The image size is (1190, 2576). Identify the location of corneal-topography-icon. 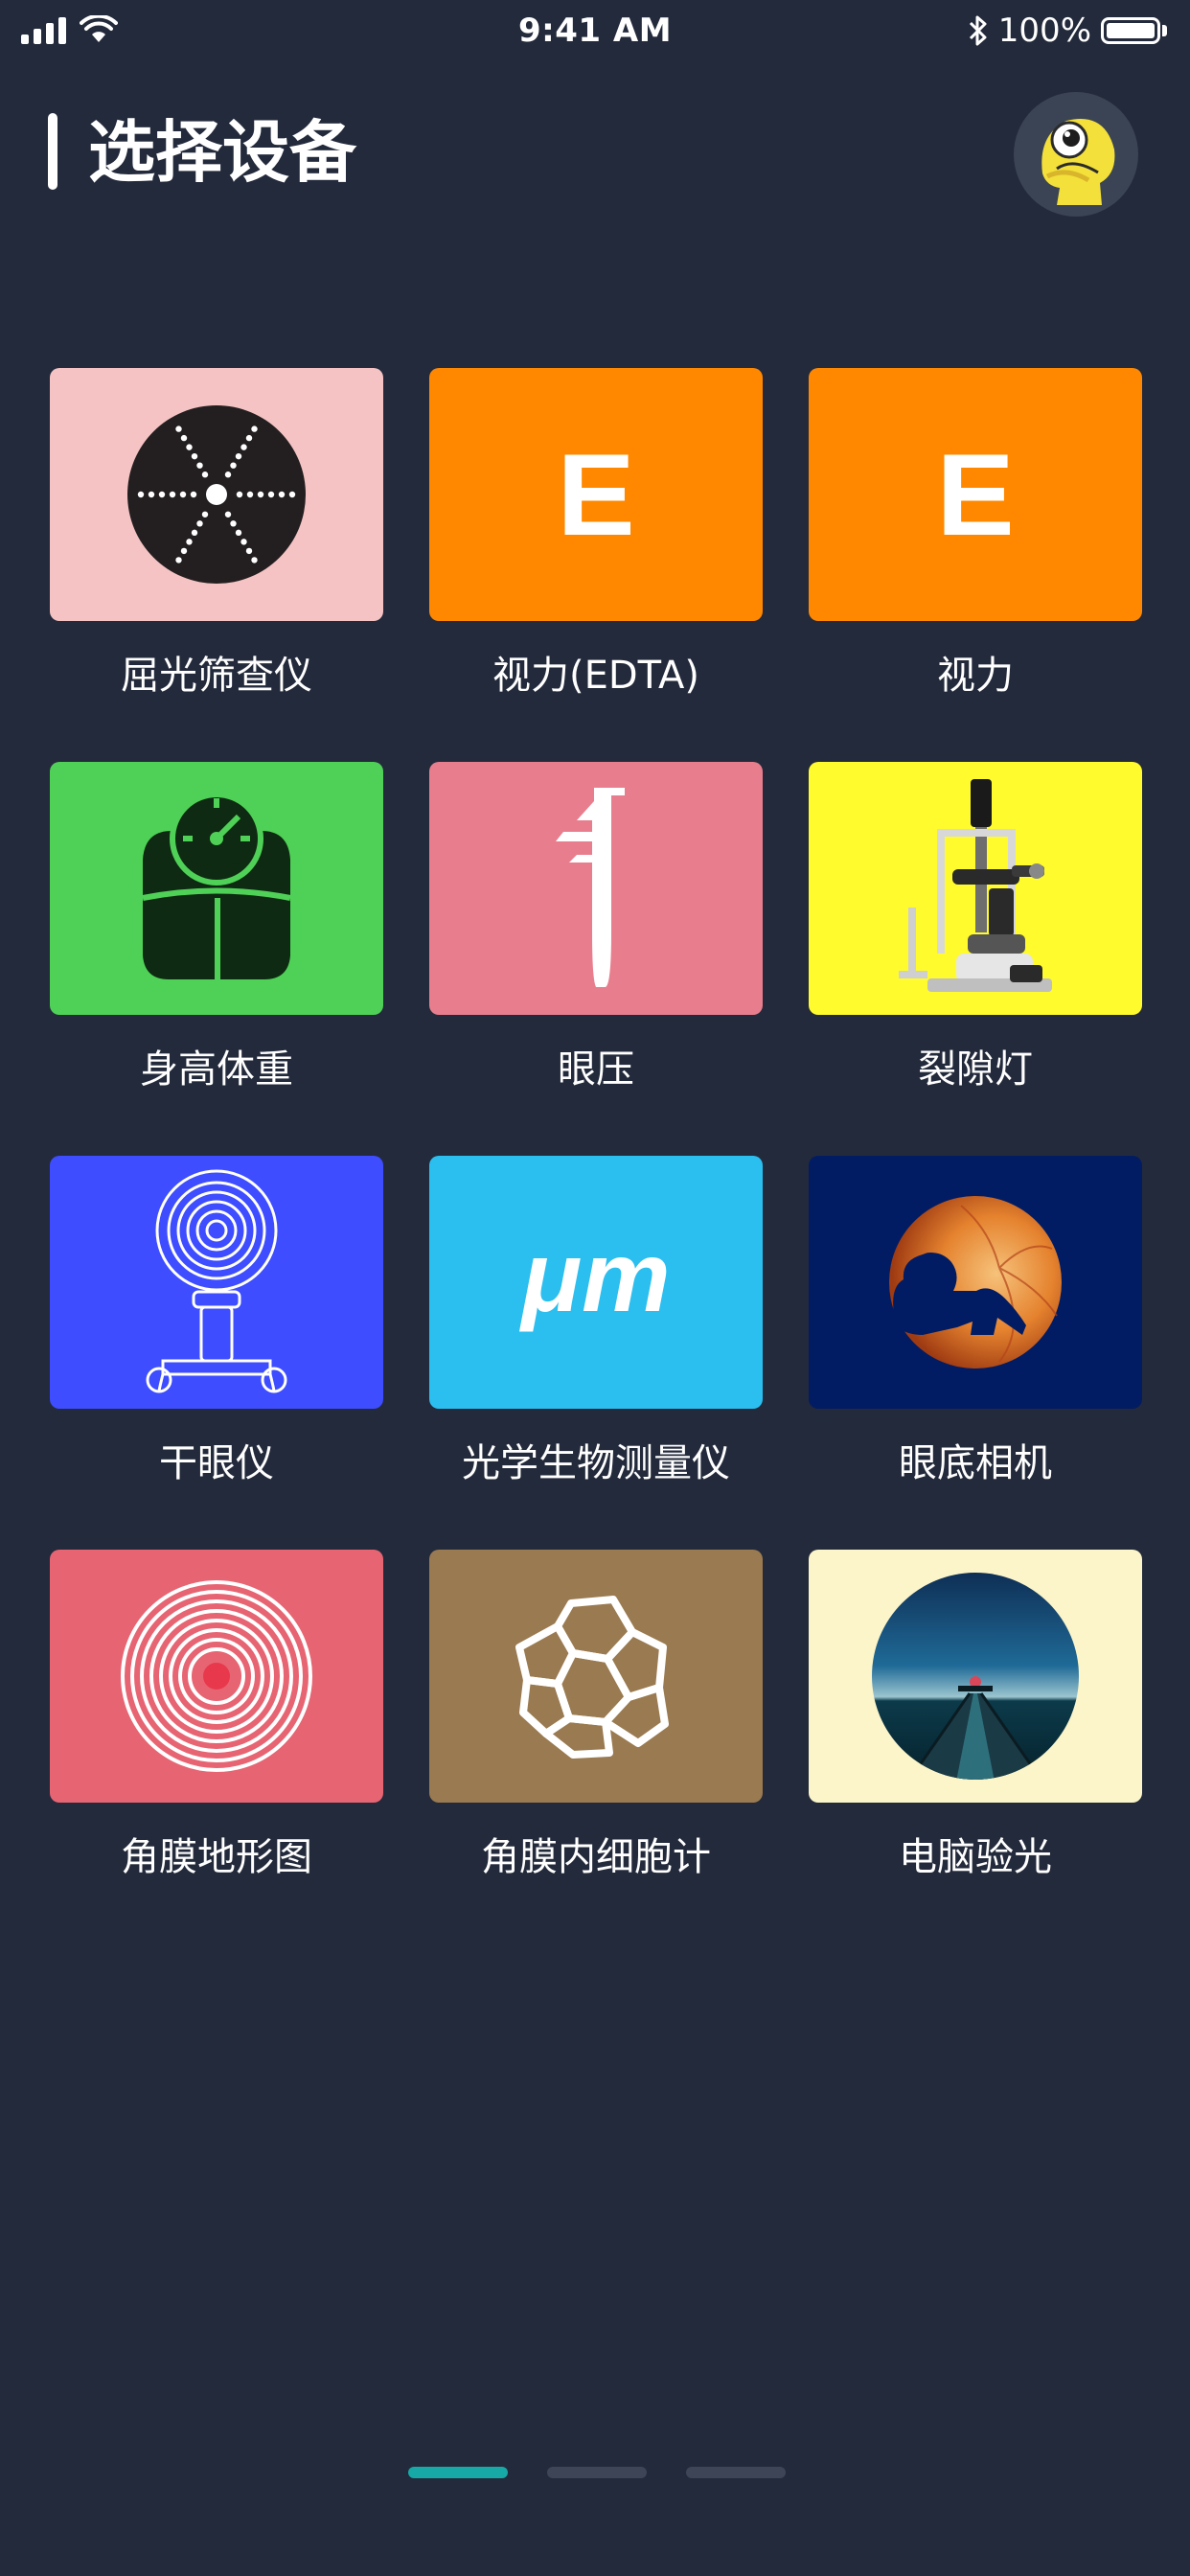
(217, 1676).